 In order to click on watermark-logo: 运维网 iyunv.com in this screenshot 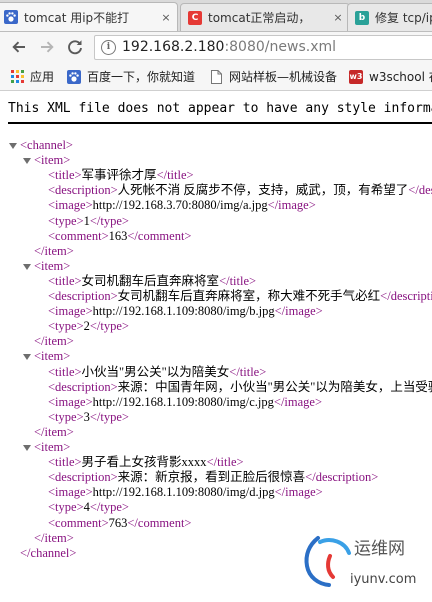, I will do `click(363, 563)`.